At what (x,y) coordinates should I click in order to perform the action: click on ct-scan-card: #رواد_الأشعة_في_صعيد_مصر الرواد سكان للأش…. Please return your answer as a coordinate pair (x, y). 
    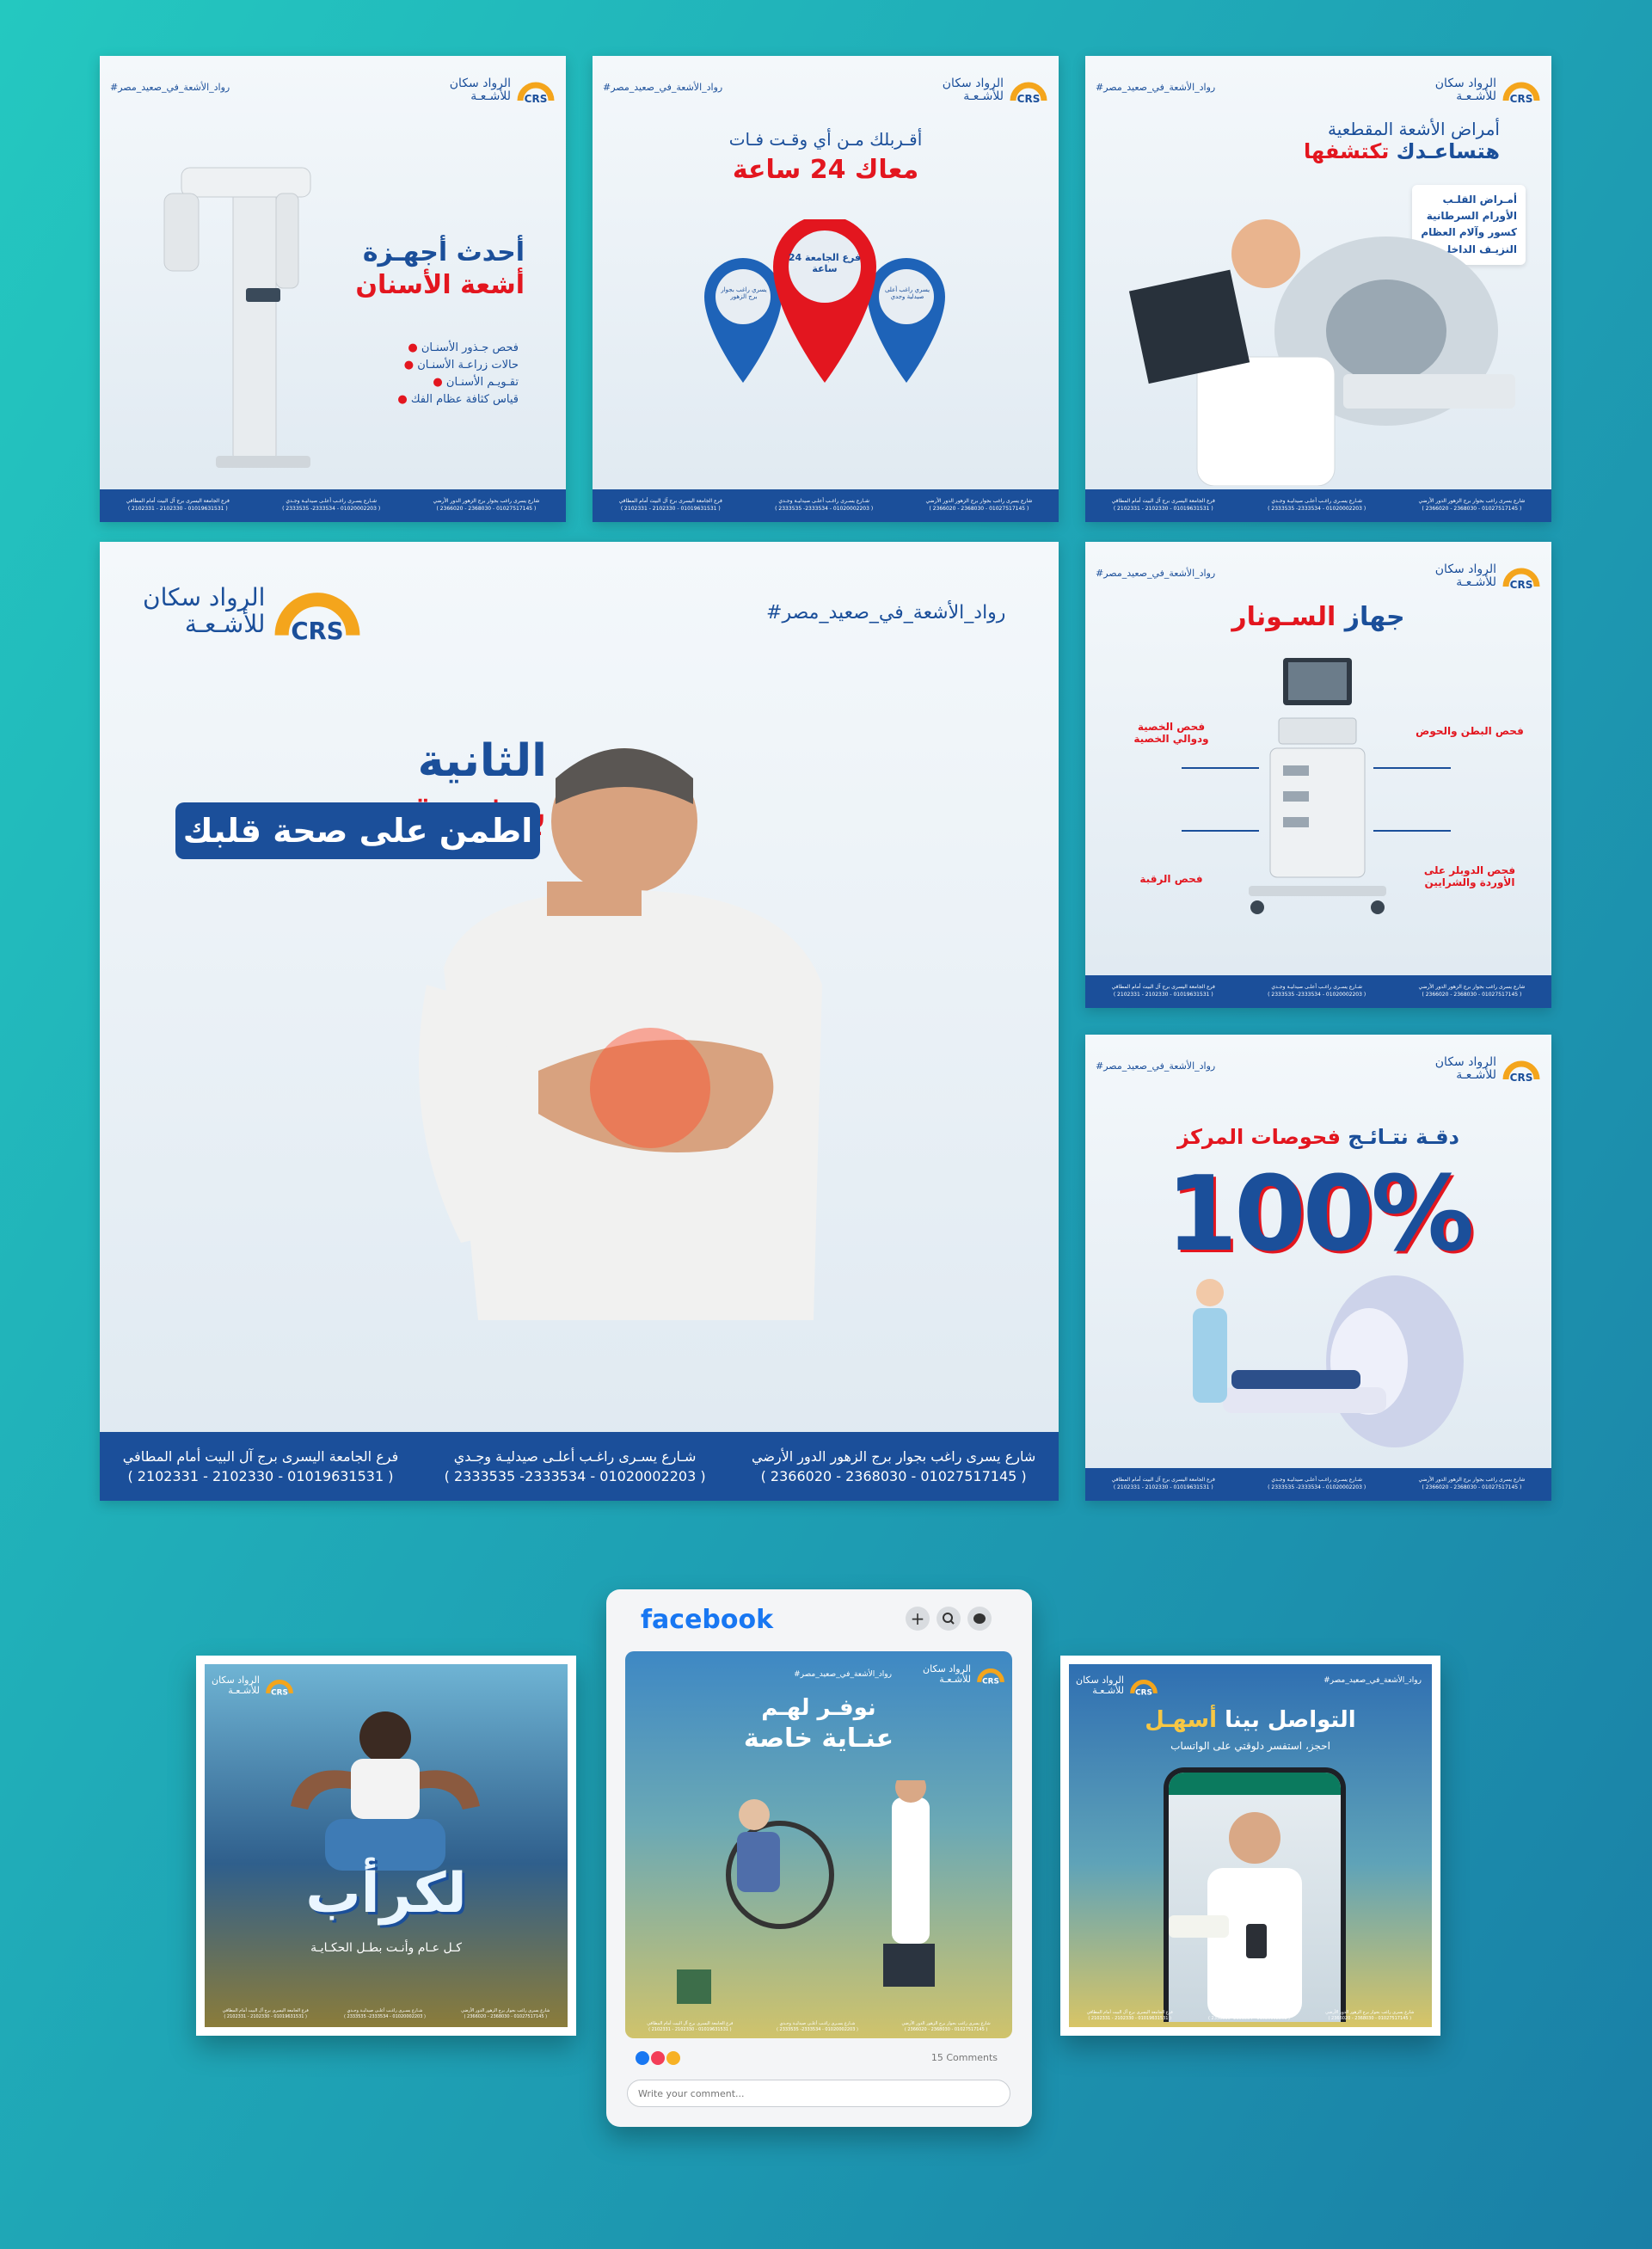
    Looking at the image, I should click on (1318, 289).